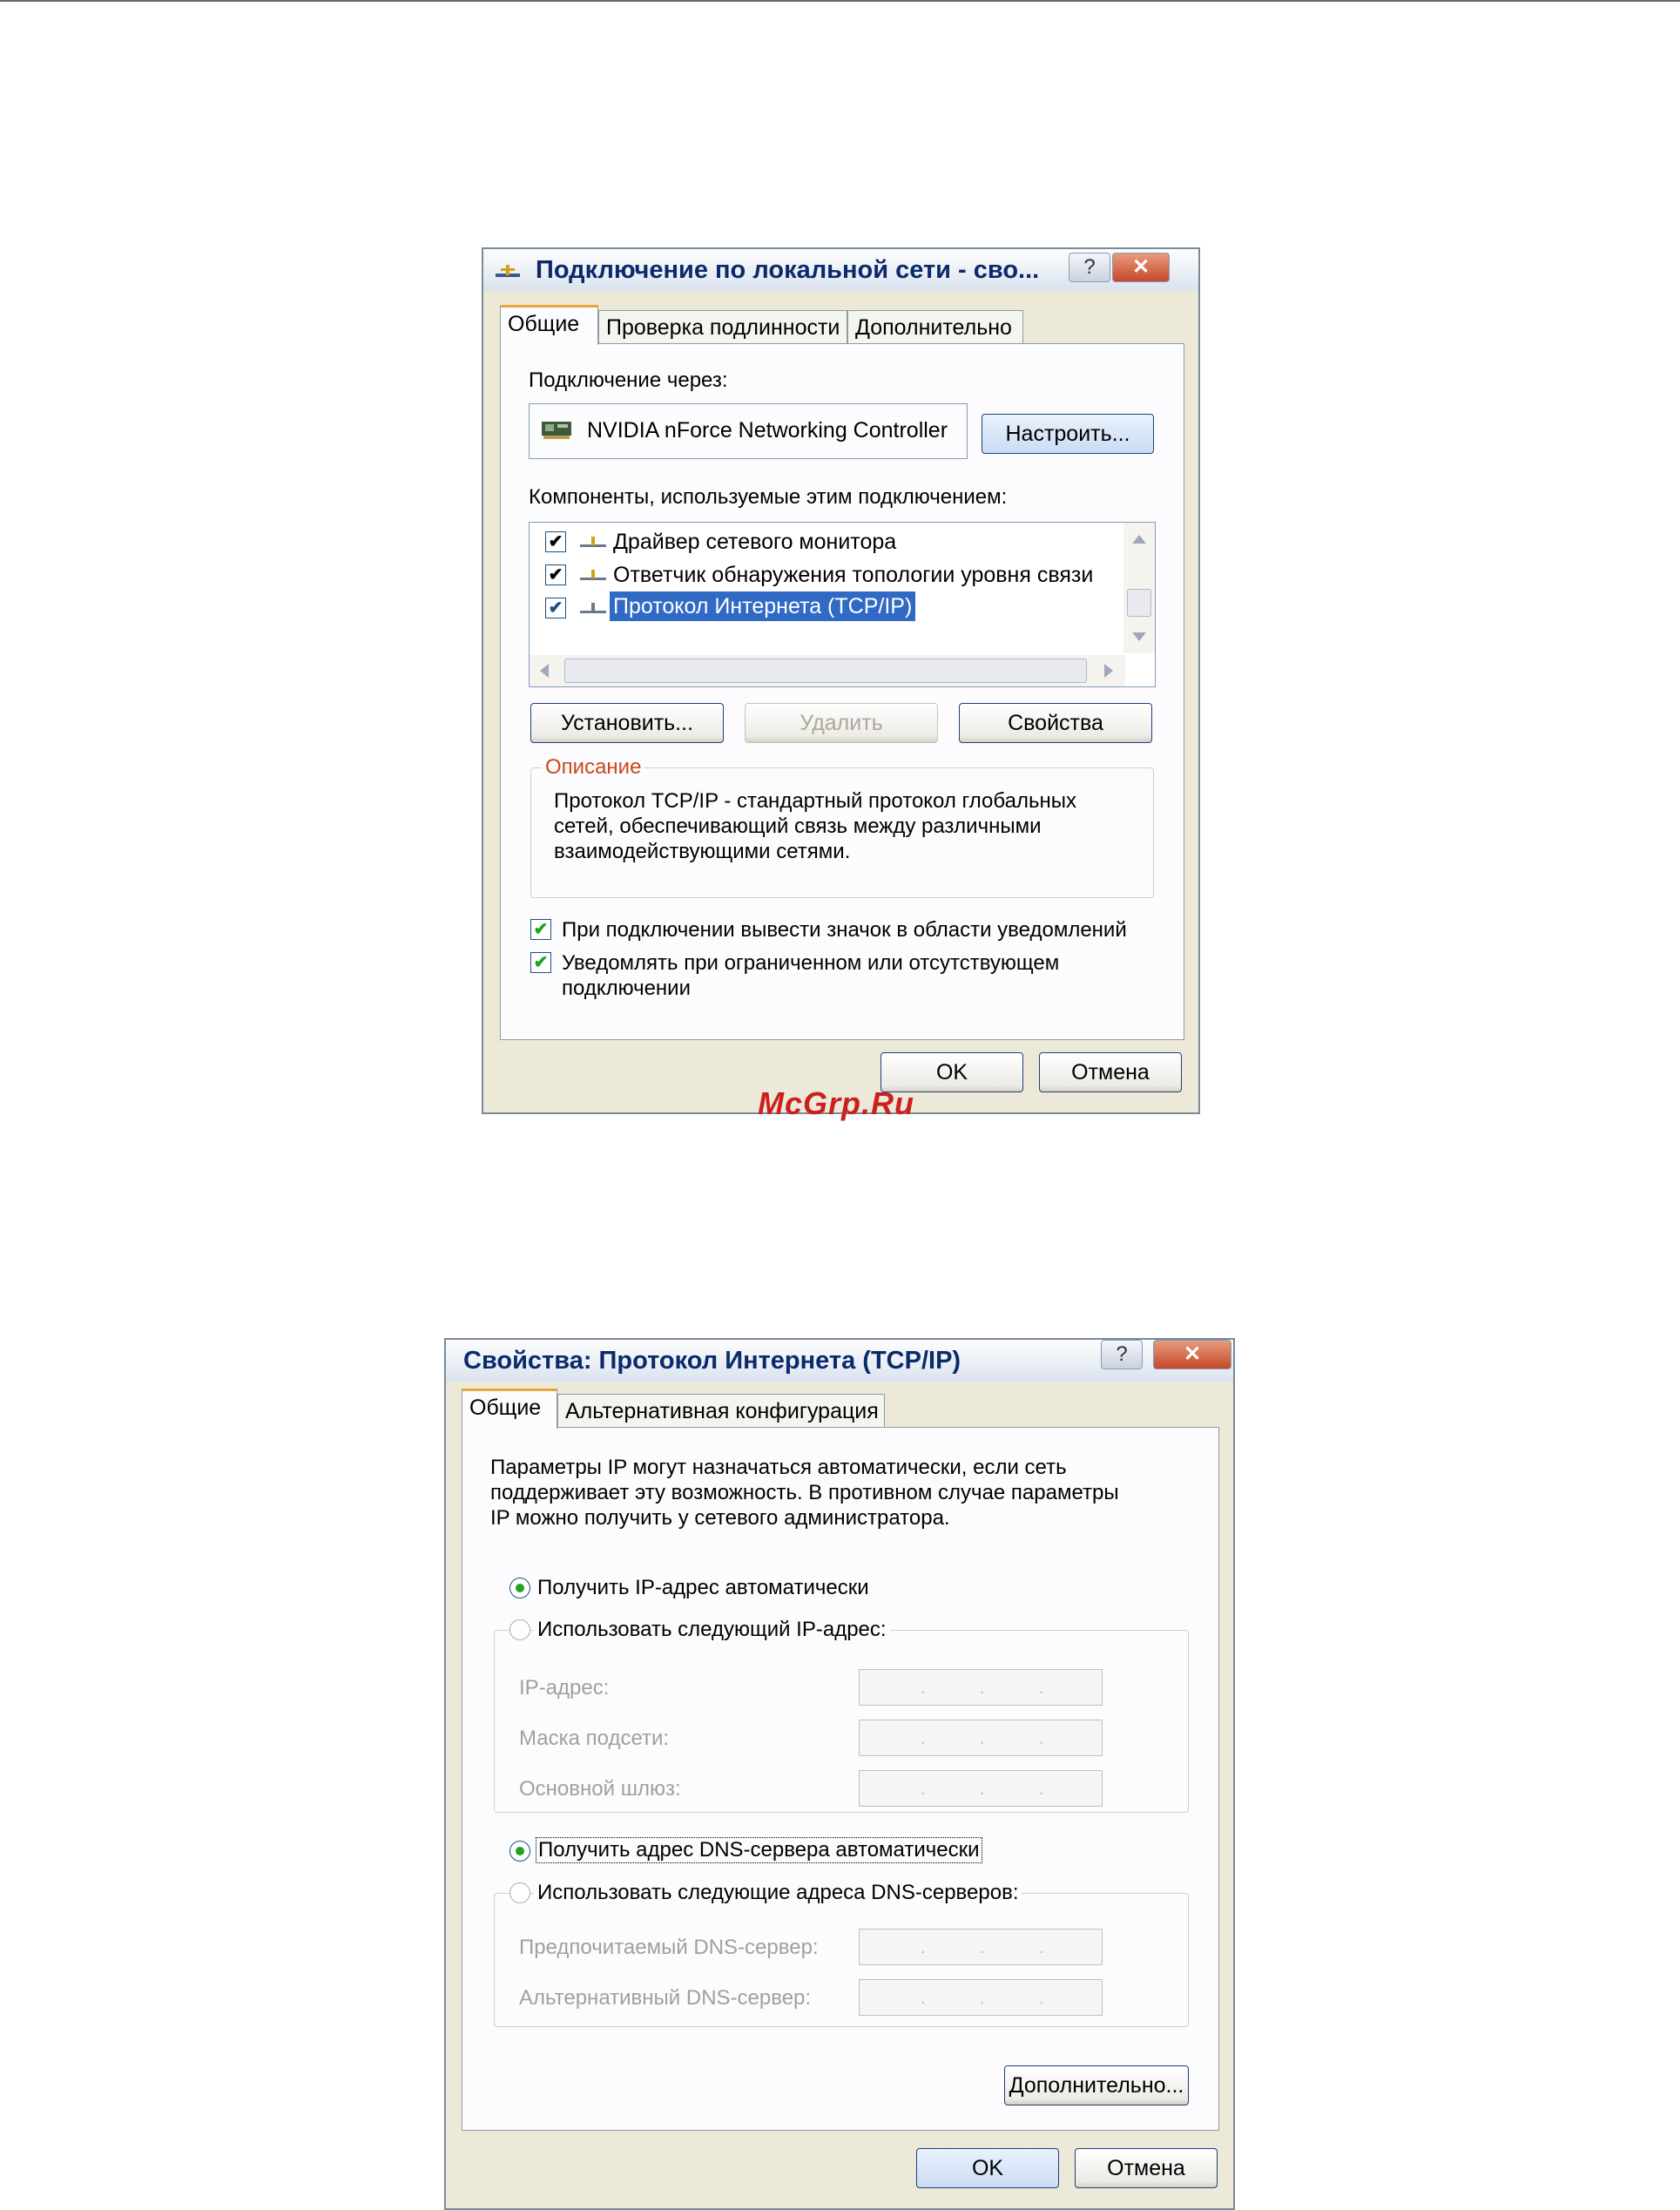 The image size is (1680, 2210). I want to click on component-label: Драйвер сетевого монитора, so click(755, 542).